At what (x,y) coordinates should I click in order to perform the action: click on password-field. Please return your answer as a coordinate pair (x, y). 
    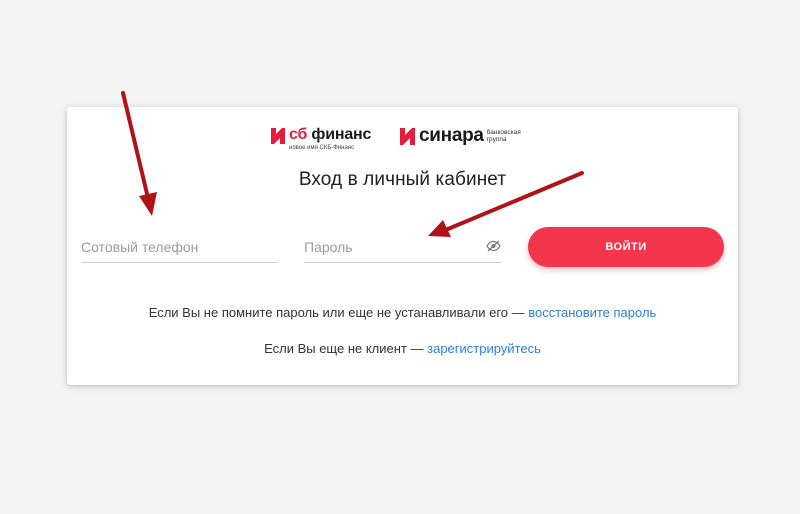
    Looking at the image, I should click on (402, 248).